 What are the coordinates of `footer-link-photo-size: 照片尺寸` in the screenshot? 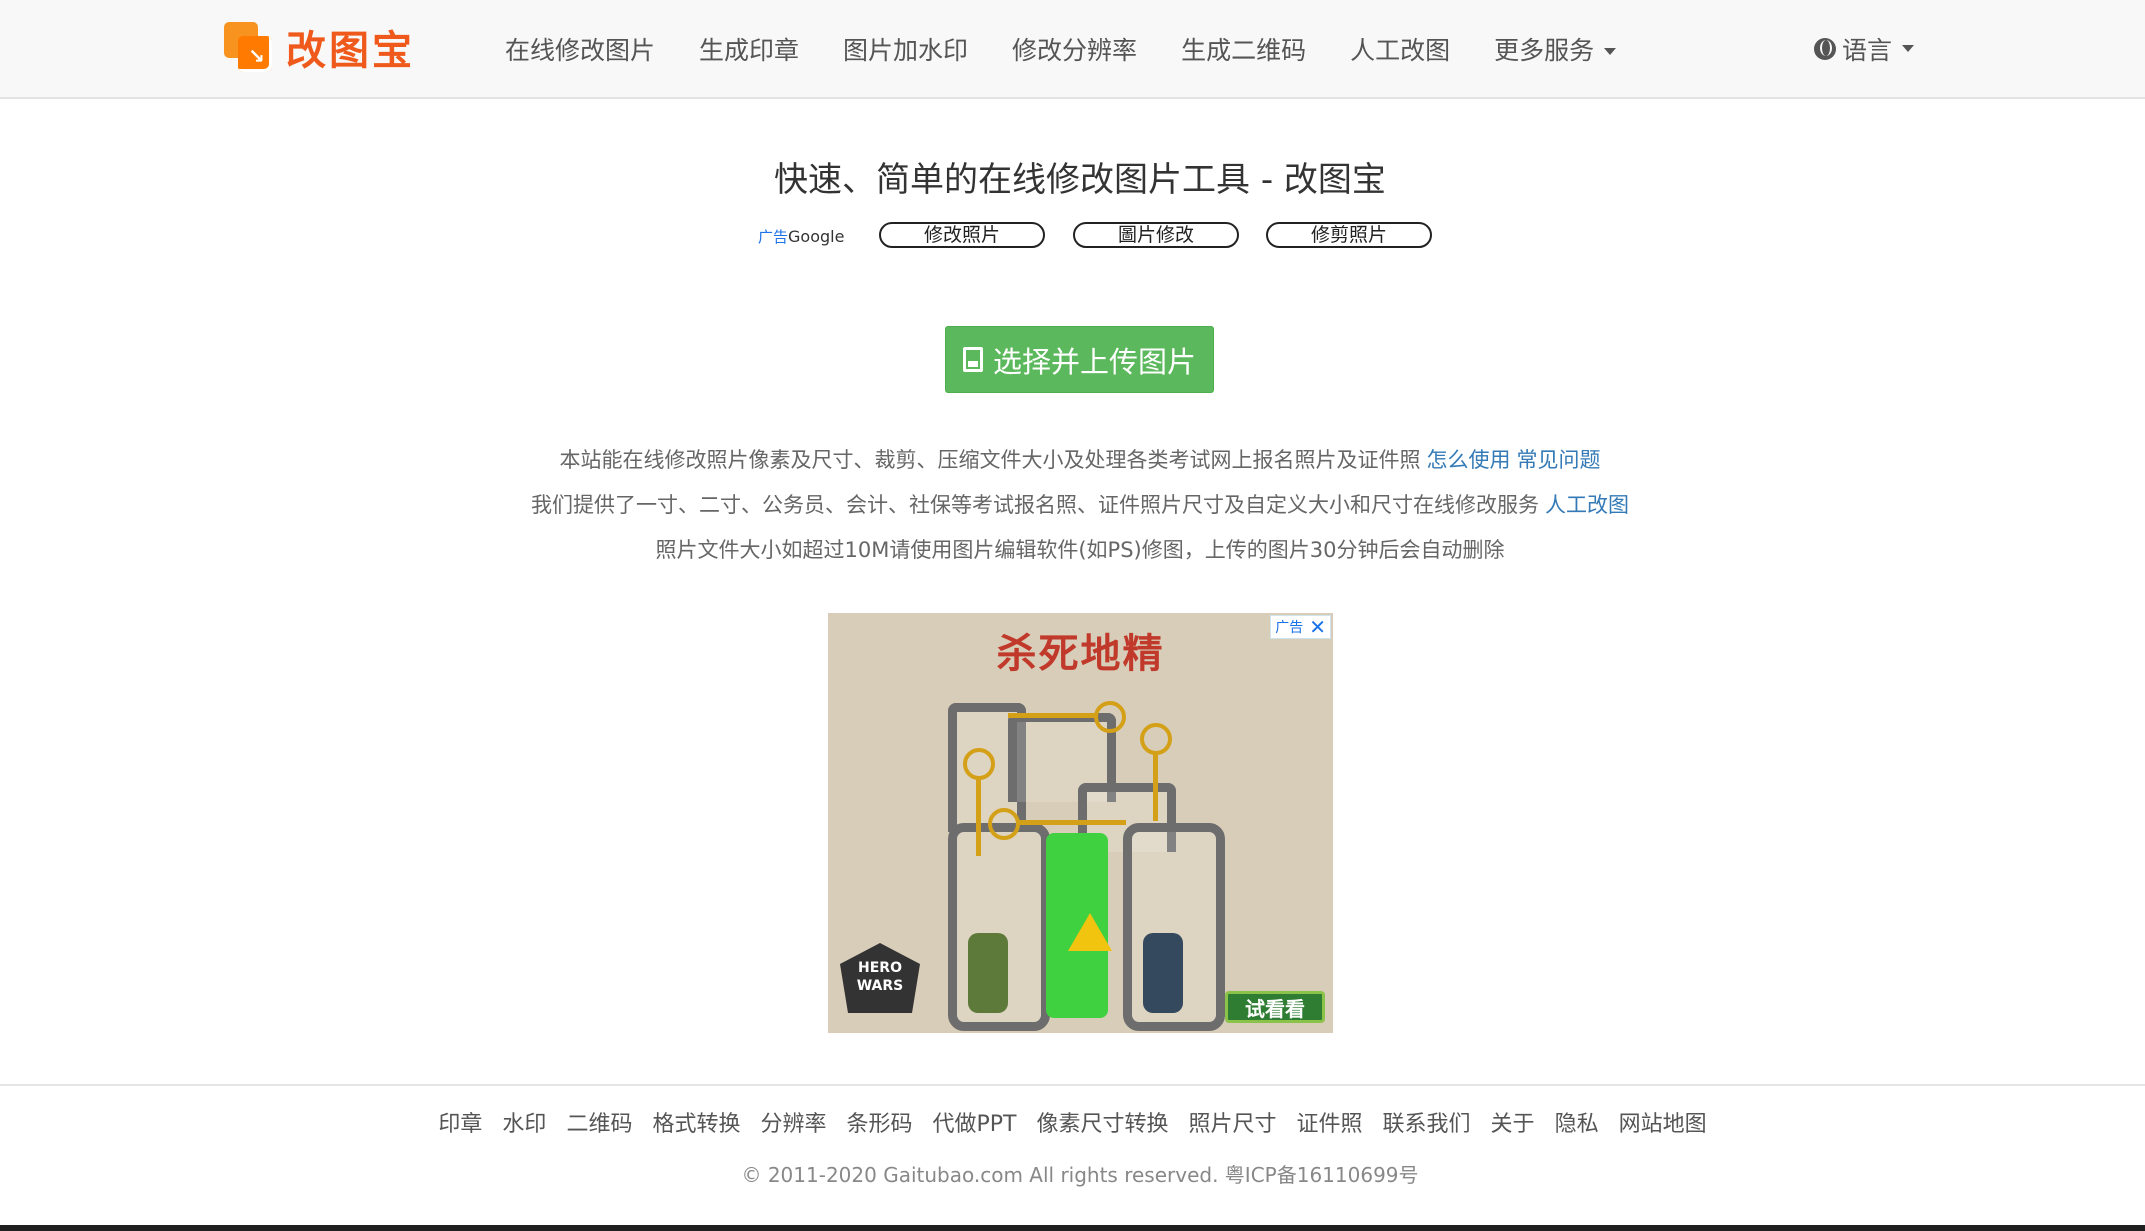 It's located at (1233, 1122).